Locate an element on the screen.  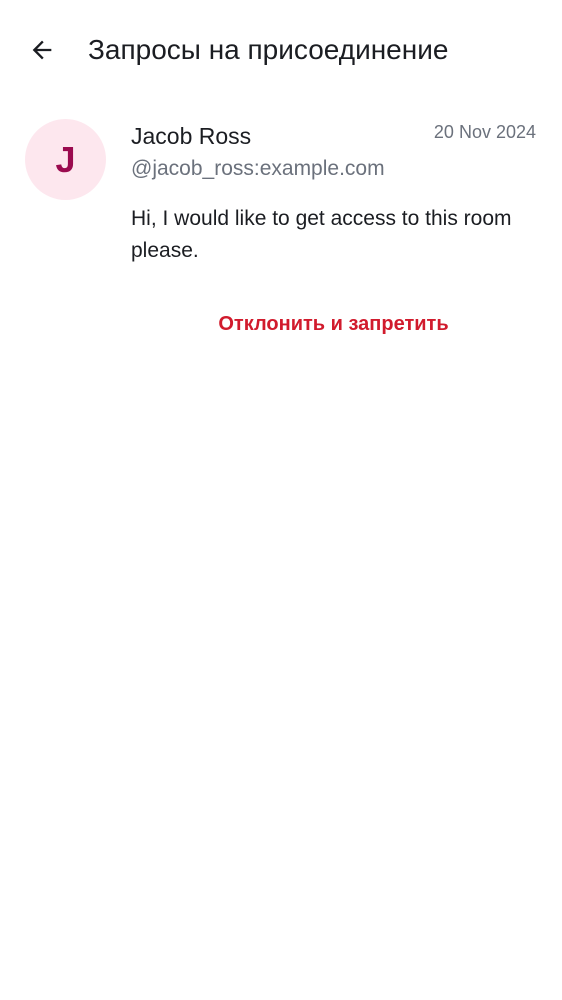
avatar-initial: J is located at coordinates (65, 159).